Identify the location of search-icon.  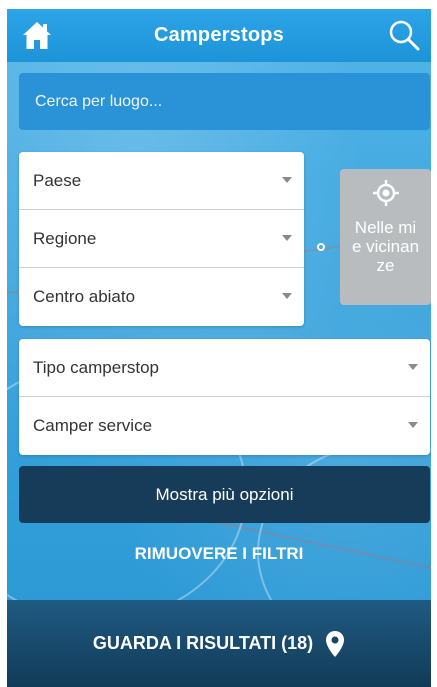
(404, 35).